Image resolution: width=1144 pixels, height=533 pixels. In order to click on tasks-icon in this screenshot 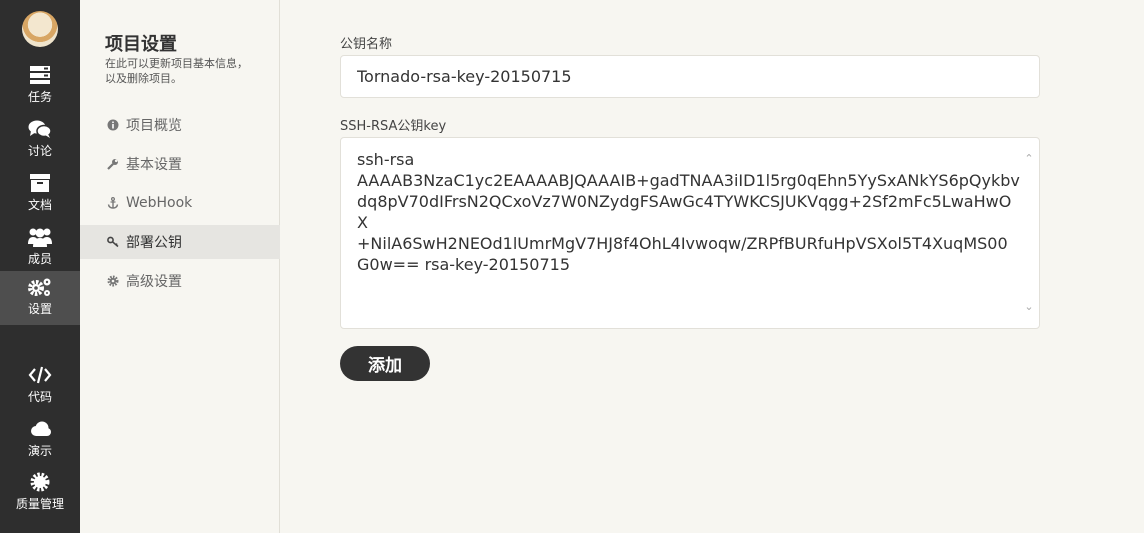, I will do `click(40, 75)`.